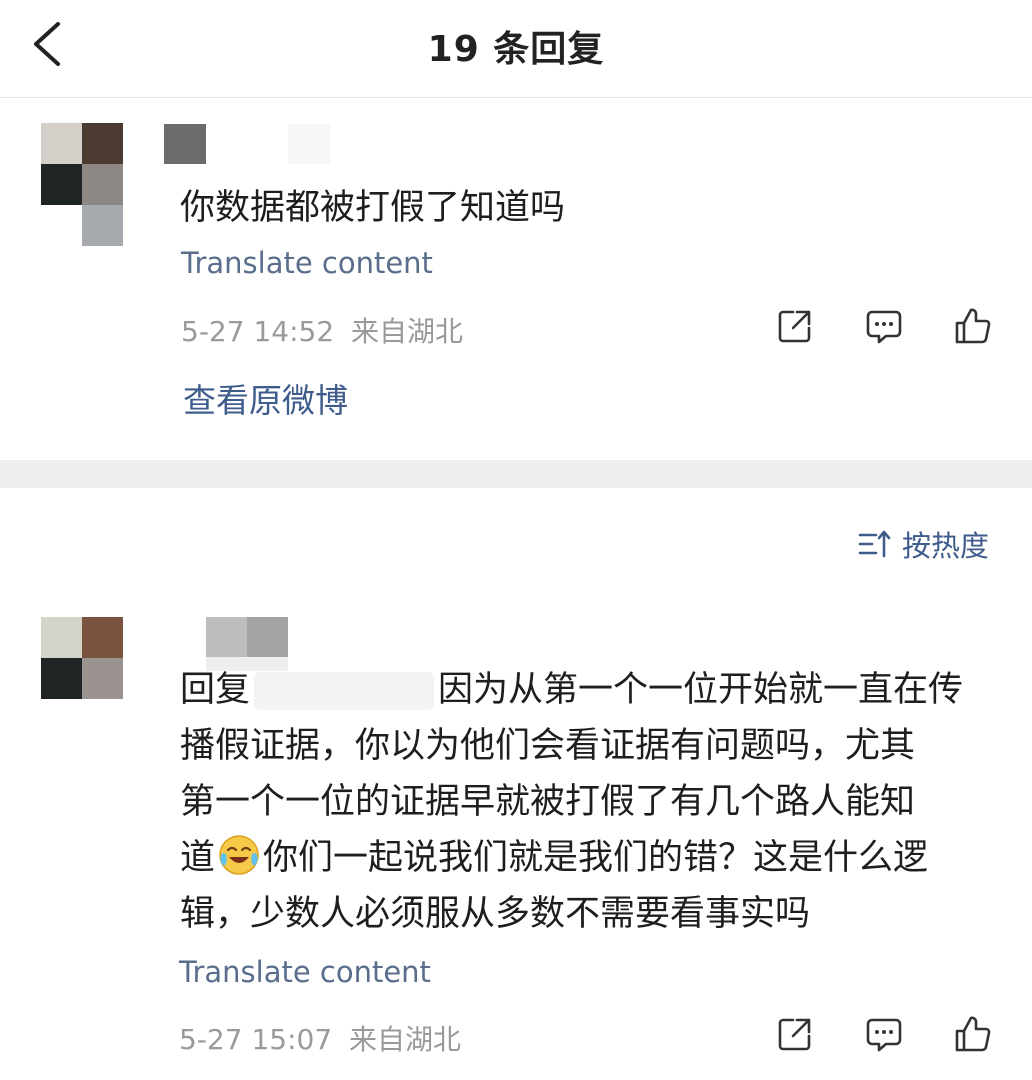  I want to click on comment-location: 来自湖北, so click(407, 331).